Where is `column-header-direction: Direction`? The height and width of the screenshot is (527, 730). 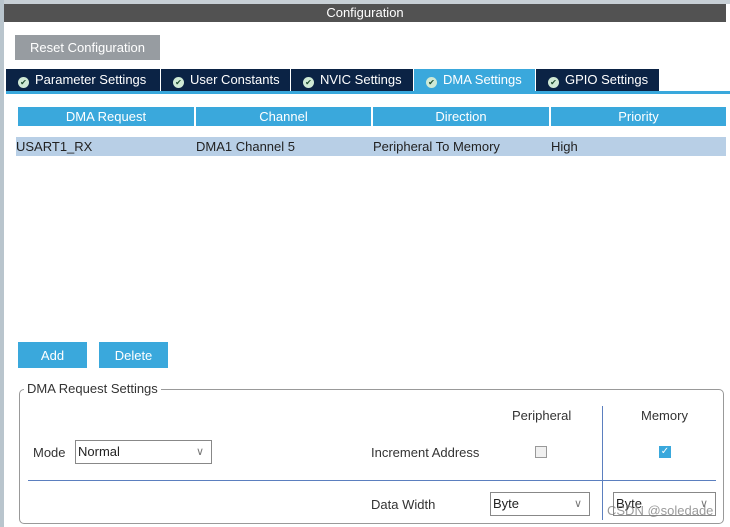 column-header-direction: Direction is located at coordinates (461, 116).